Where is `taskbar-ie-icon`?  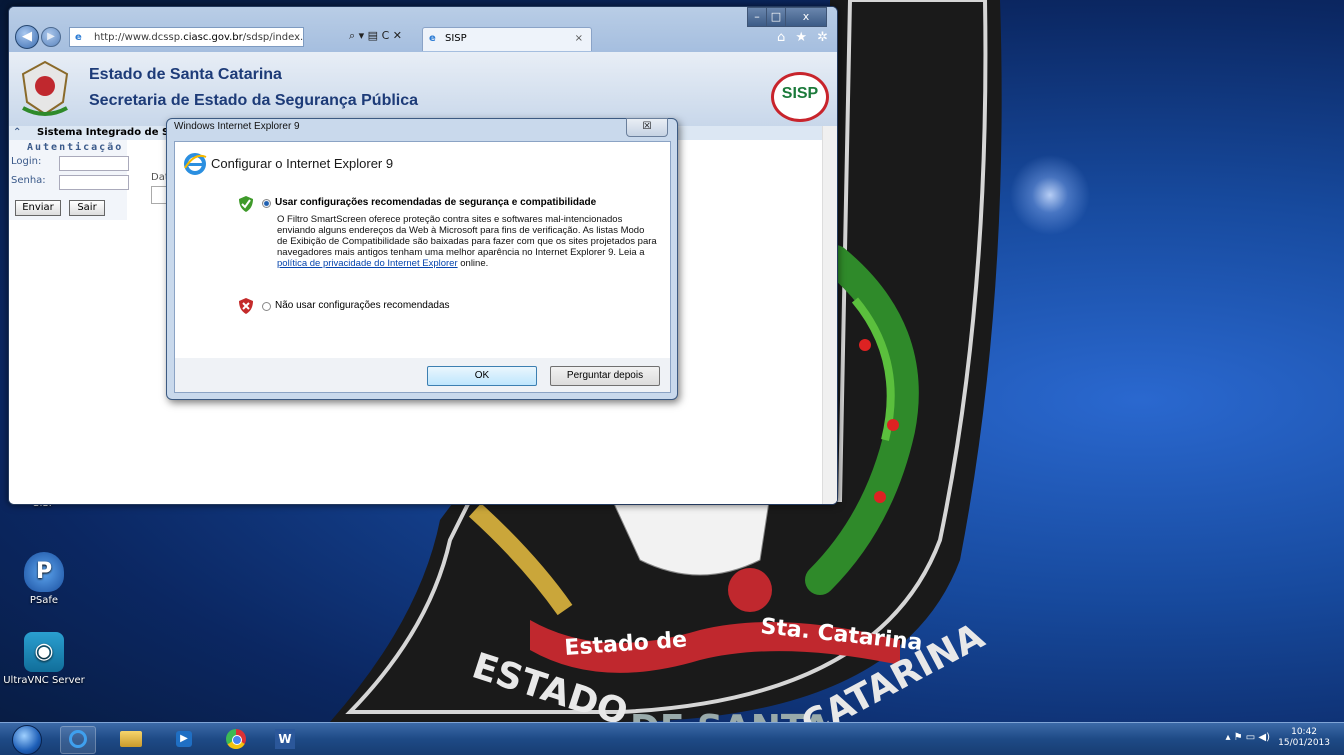
taskbar-ie-icon is located at coordinates (78, 740).